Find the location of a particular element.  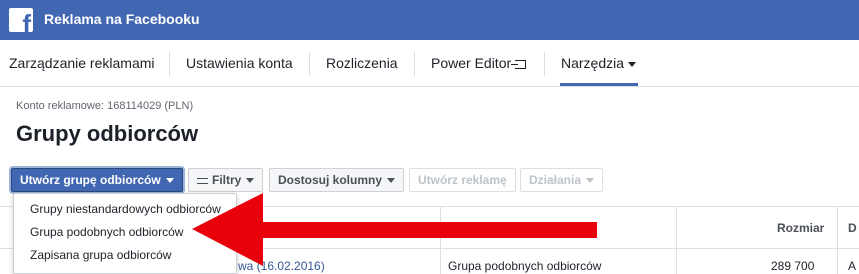

menu-item-lookalike-audience: Grupa podobnych odbiorców is located at coordinates (106, 232).